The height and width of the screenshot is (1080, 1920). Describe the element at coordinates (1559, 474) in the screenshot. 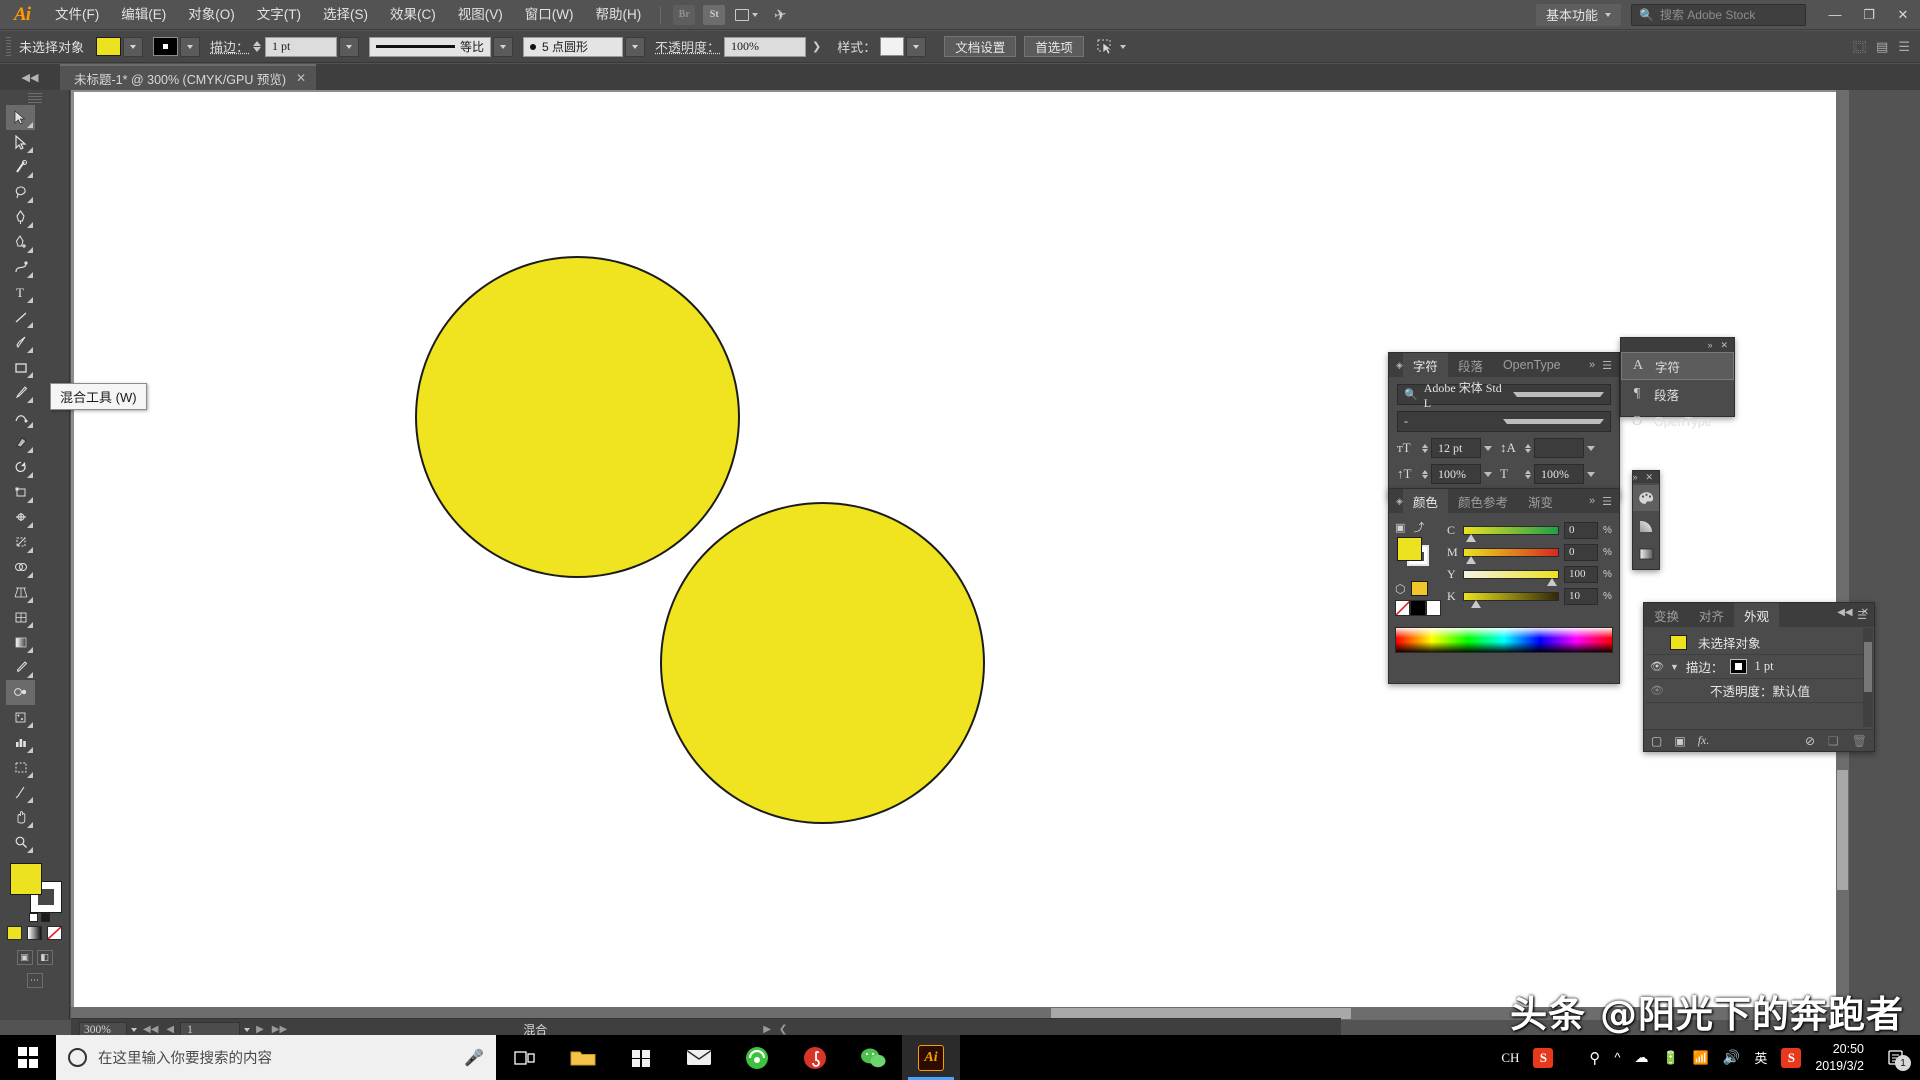

I see `horizontal-scale-field: 100%` at that location.